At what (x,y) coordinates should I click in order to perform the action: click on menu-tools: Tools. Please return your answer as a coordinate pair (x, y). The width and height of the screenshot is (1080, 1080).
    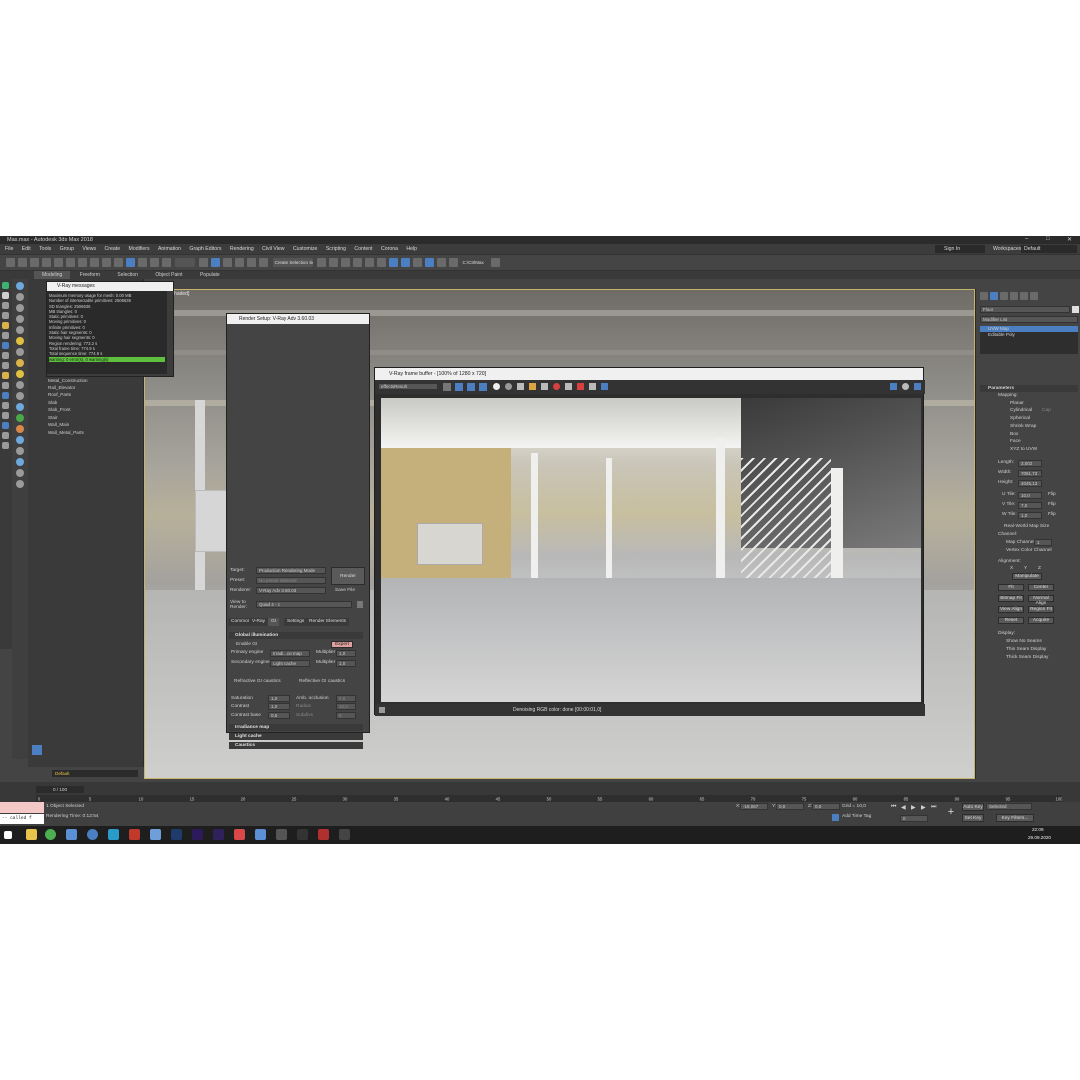
    Looking at the image, I should click on (45, 249).